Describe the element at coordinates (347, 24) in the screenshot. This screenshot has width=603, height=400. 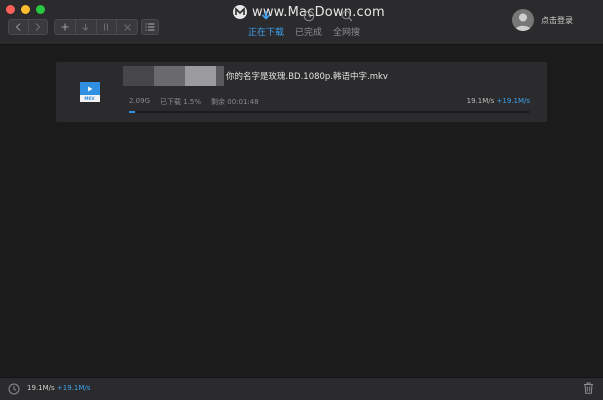
I see `tab-search: 全网搜` at that location.